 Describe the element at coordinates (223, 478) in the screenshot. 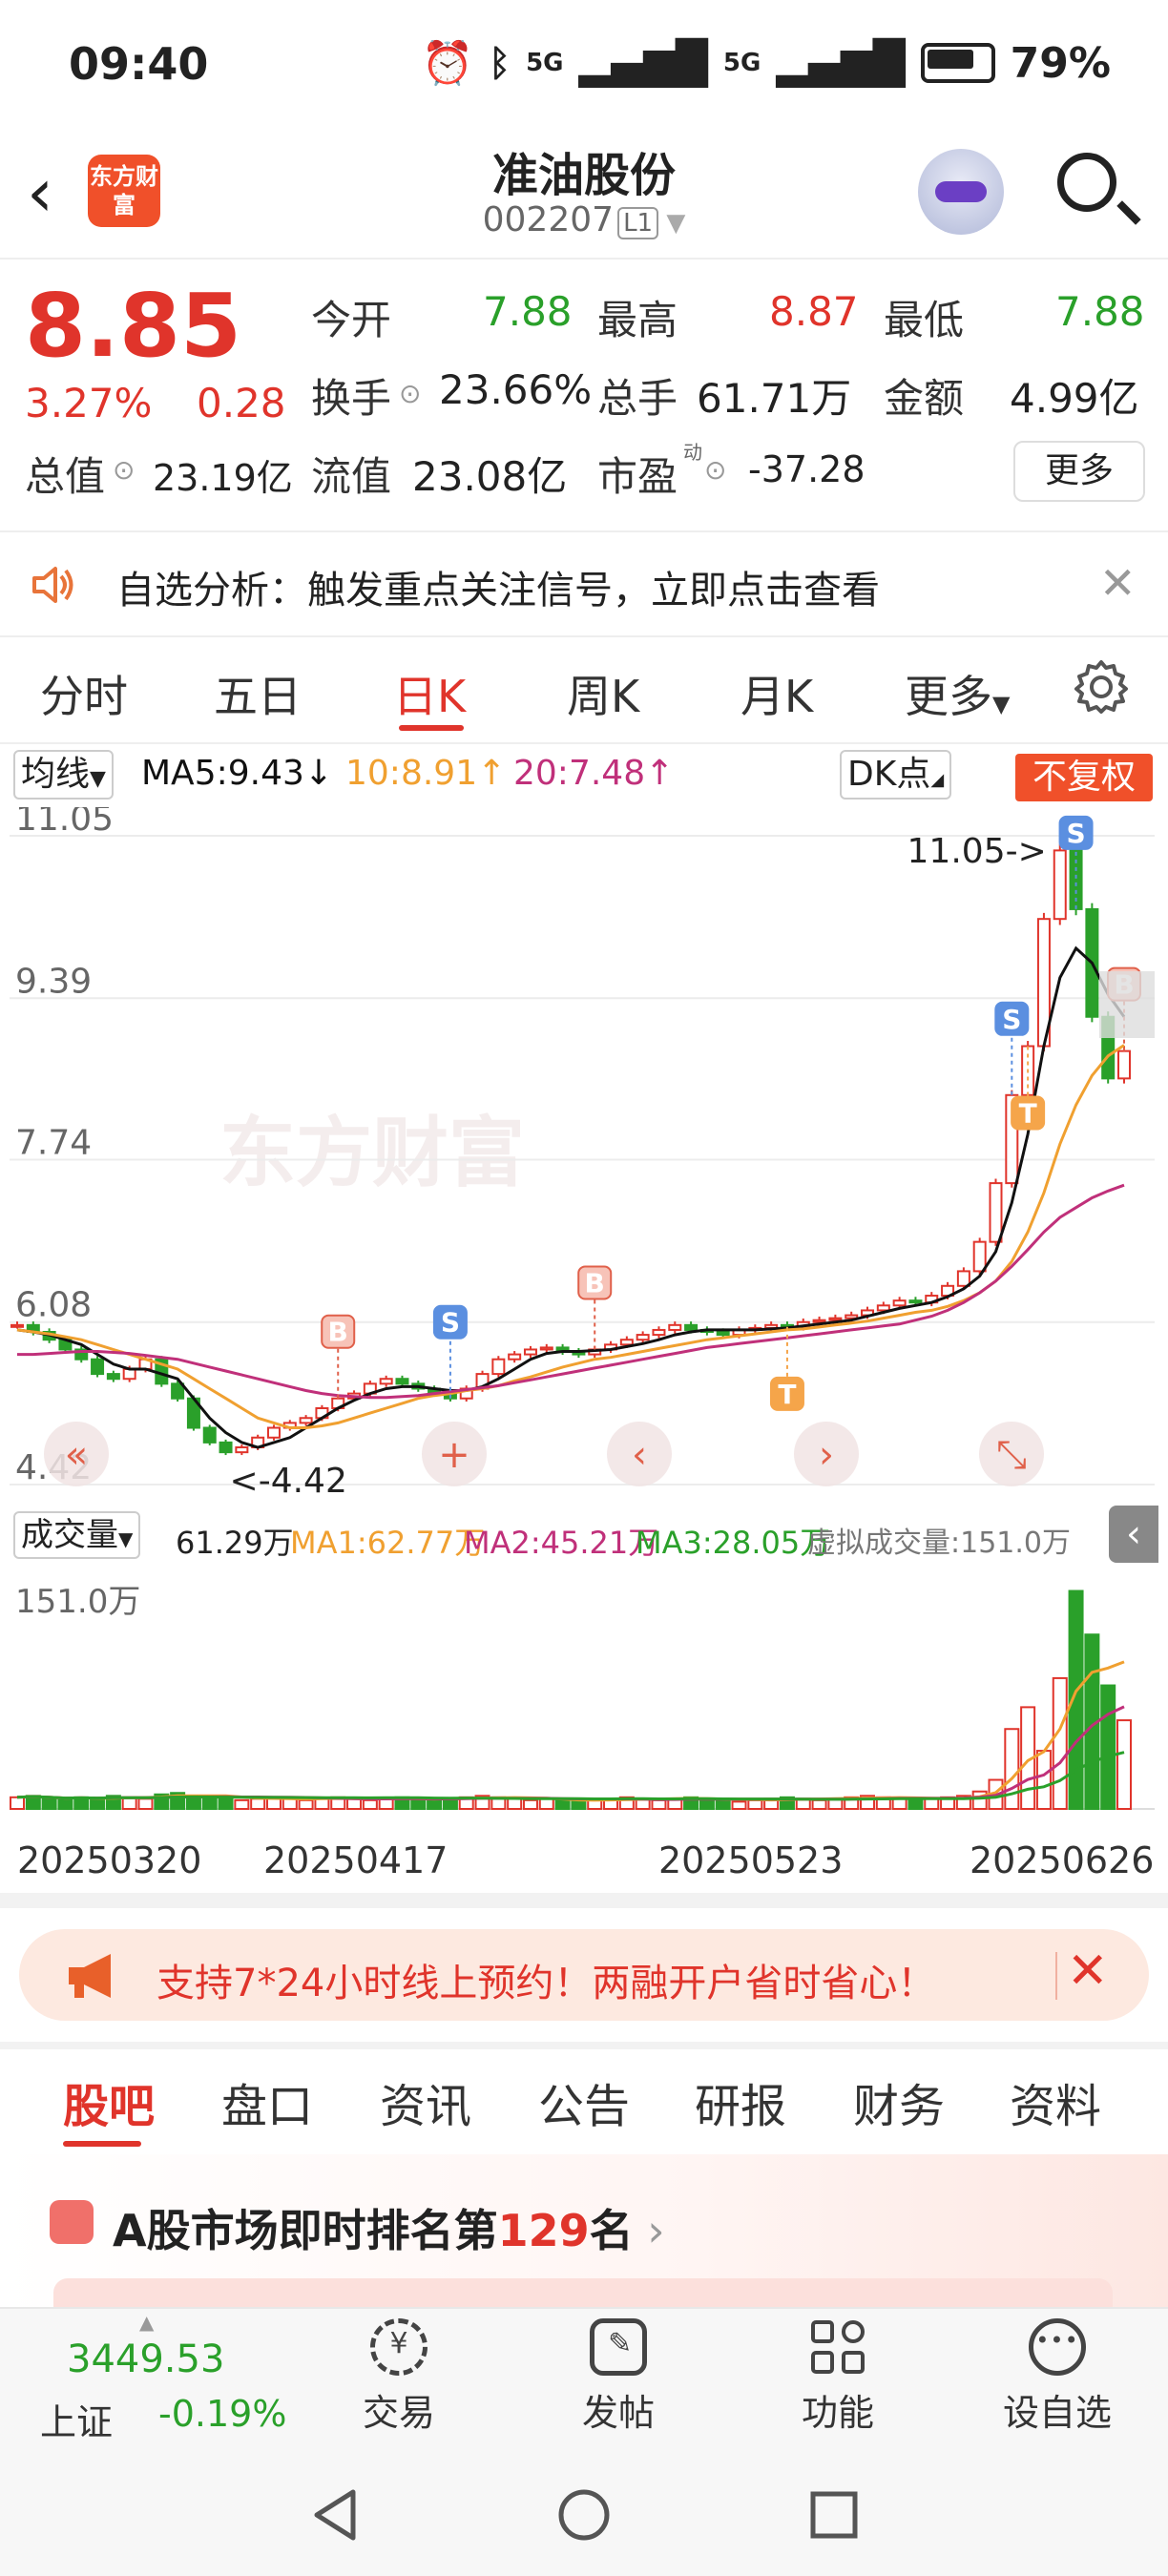

I see `mktcap-value: 23.19亿` at that location.